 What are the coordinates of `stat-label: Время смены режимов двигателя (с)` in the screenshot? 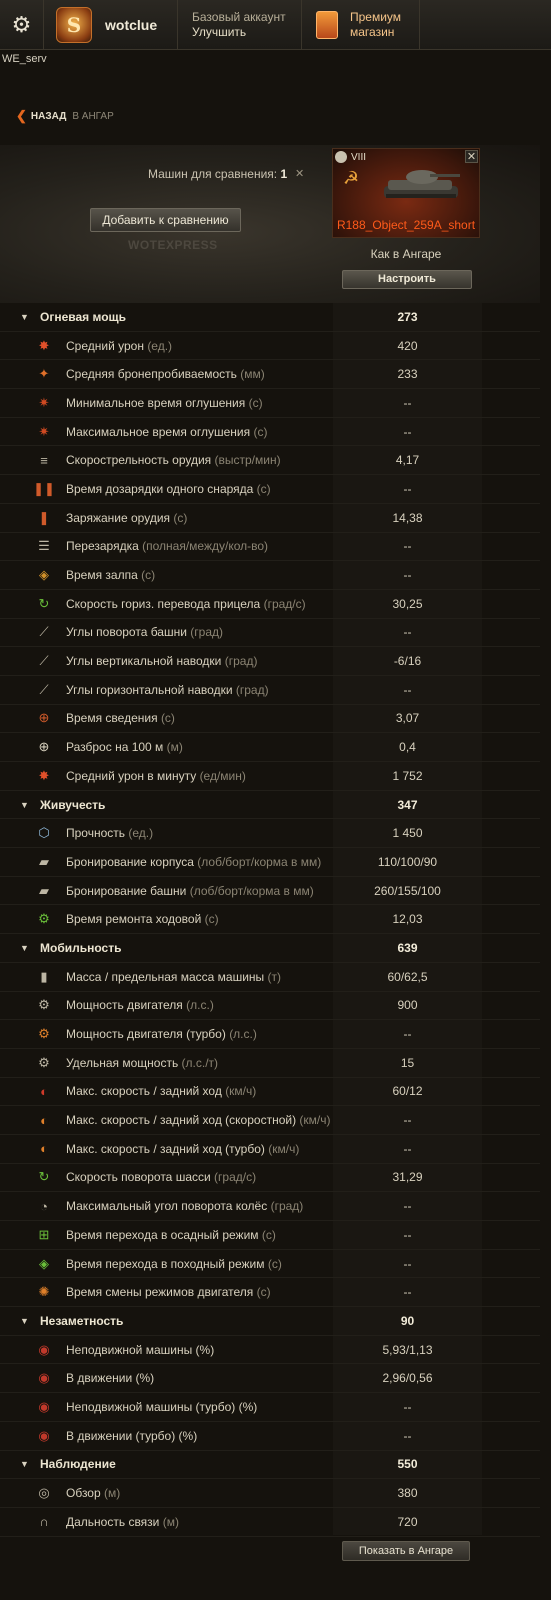 It's located at (168, 1292).